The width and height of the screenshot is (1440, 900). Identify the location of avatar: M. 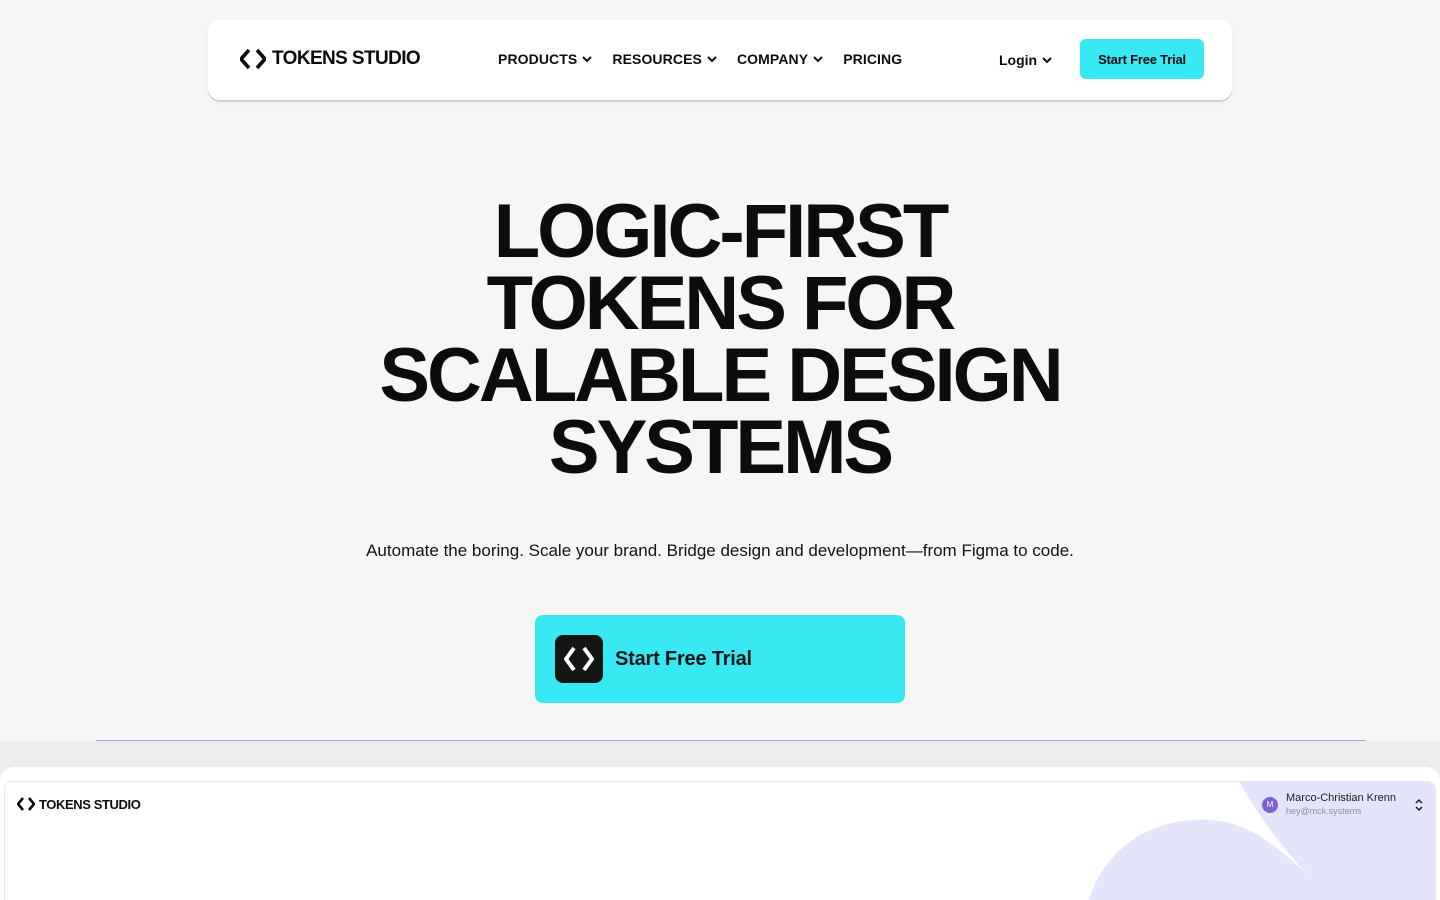
(1270, 804).